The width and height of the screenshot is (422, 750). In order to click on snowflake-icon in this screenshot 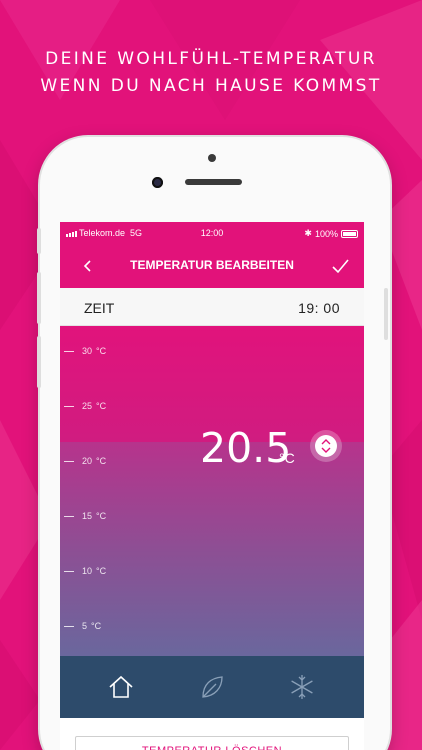, I will do `click(302, 687)`.